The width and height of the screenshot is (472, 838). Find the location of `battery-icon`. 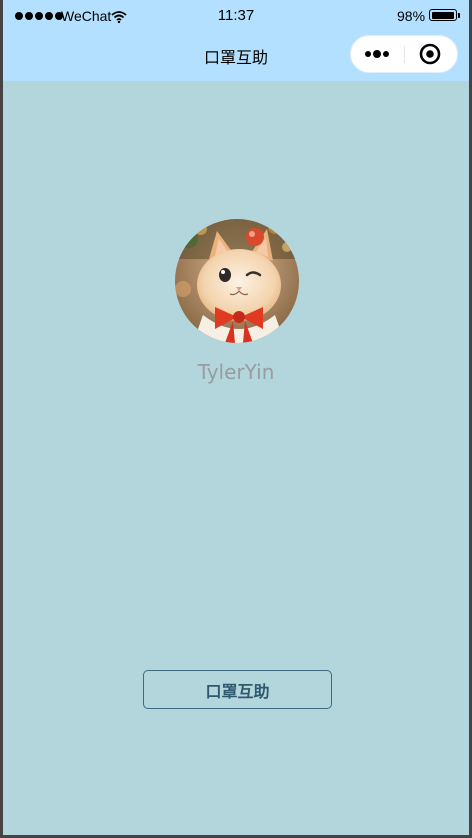

battery-icon is located at coordinates (443, 15).